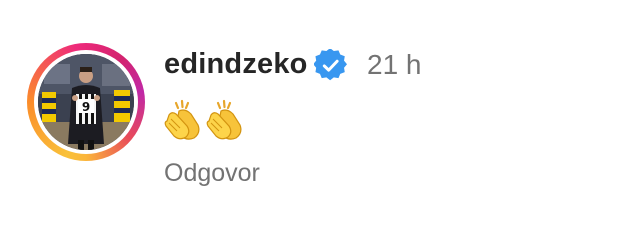  I want to click on avatar-story-ring: 9, so click(86, 102).